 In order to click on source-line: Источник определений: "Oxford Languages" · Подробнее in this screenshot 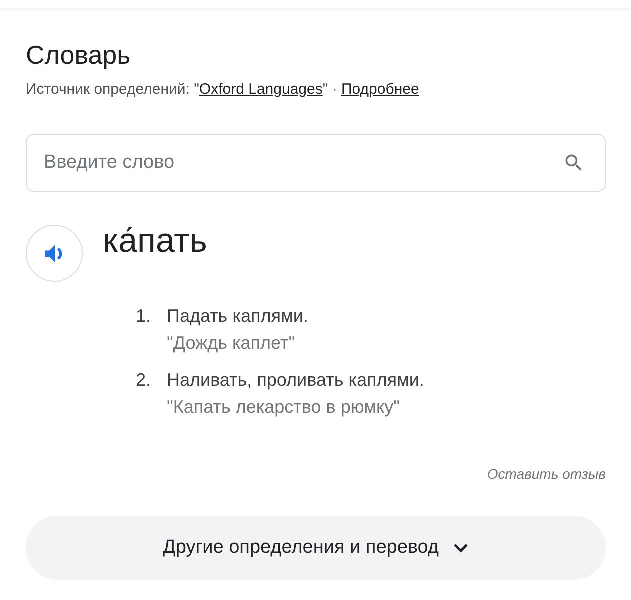, I will do `click(223, 90)`.